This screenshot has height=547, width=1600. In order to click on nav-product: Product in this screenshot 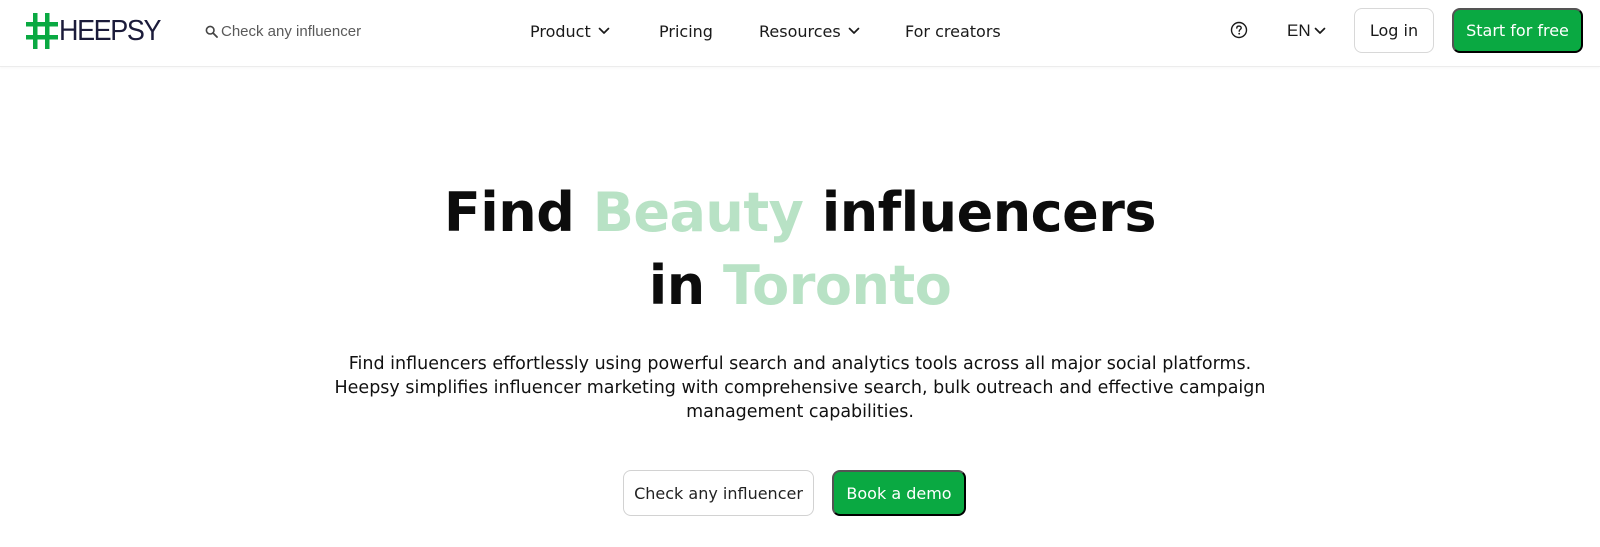, I will do `click(570, 31)`.